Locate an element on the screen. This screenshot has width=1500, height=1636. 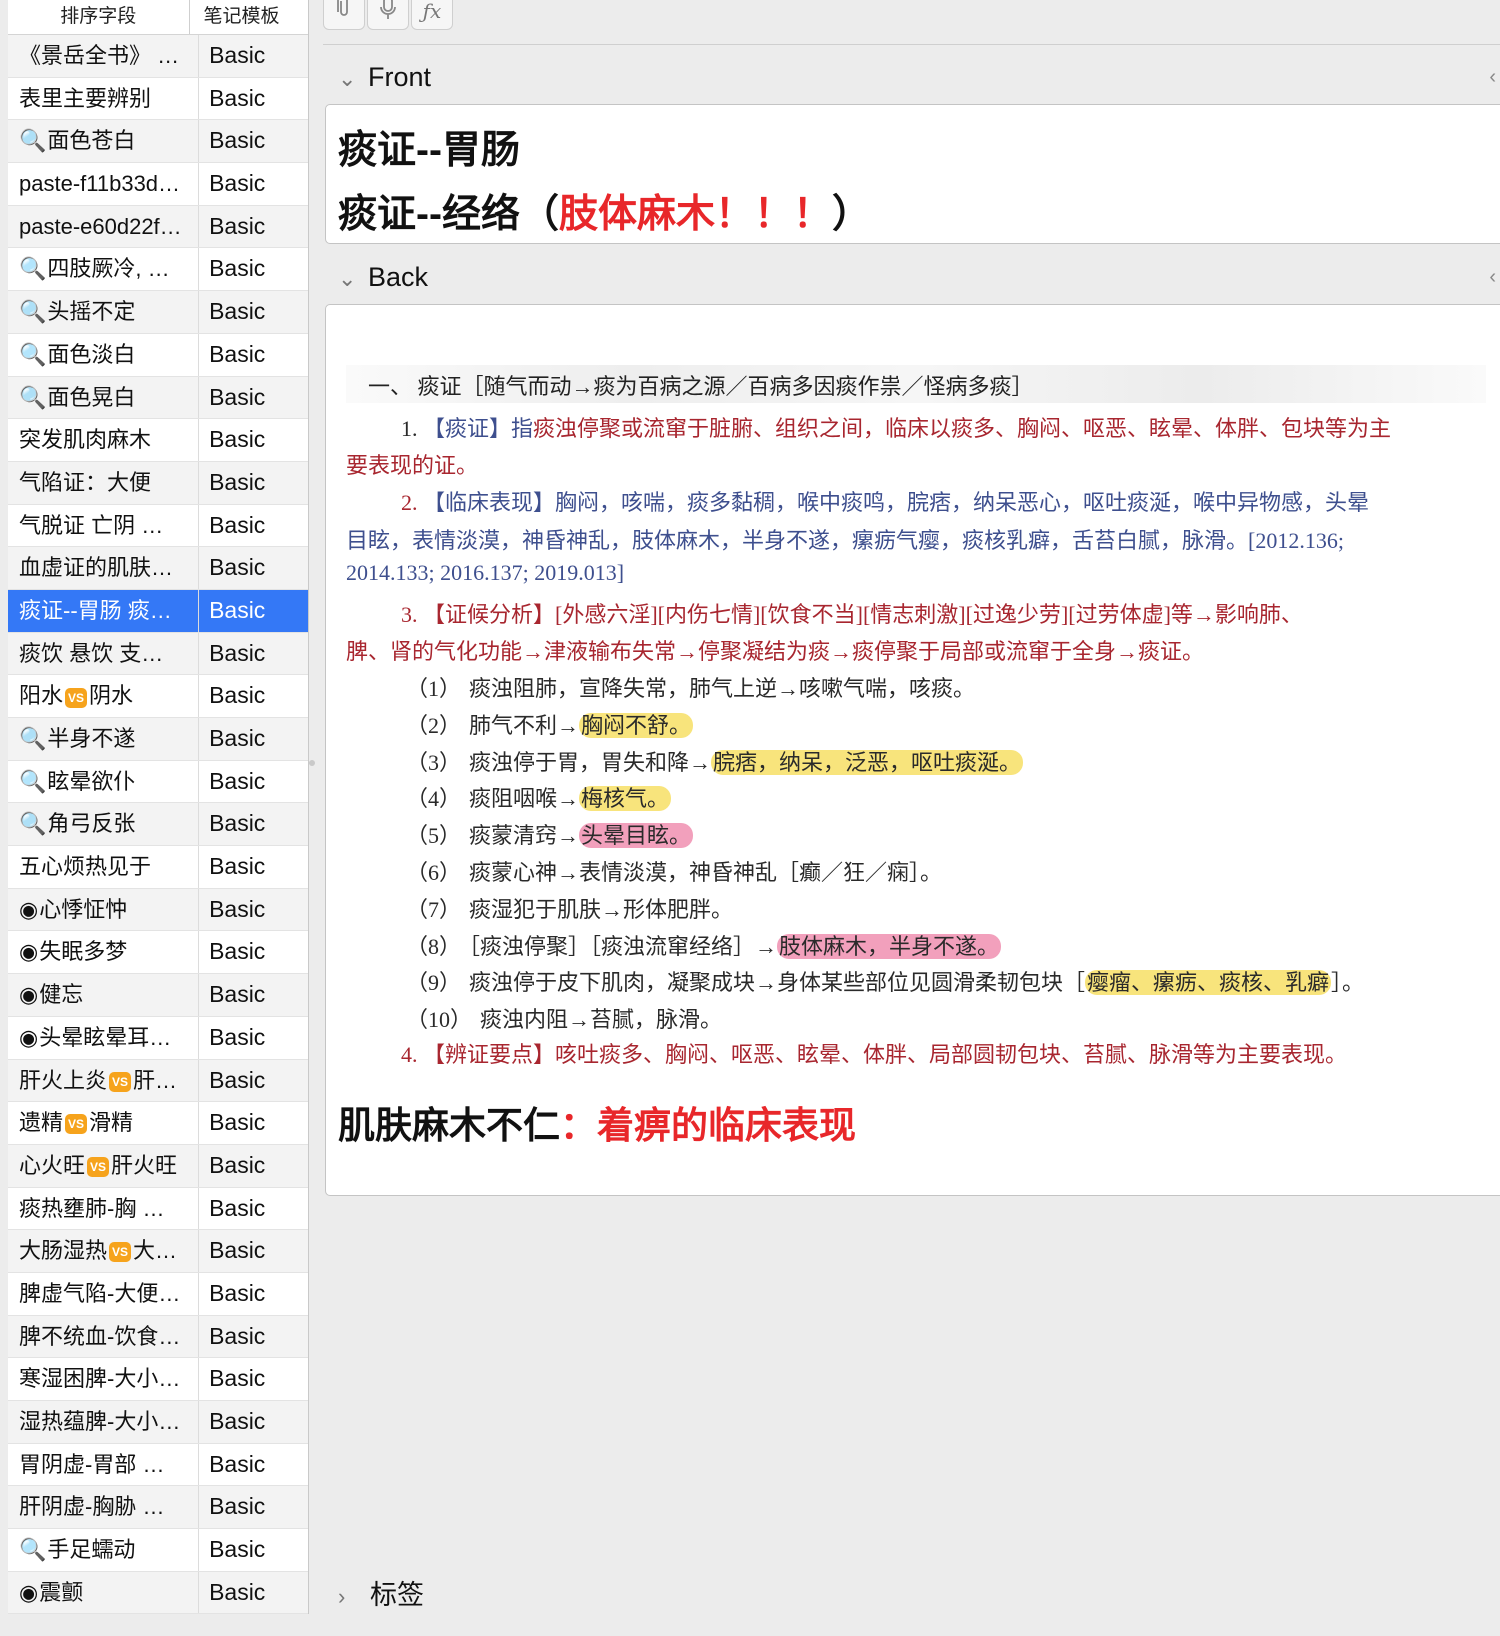
paperclip-icon is located at coordinates (344, 15).